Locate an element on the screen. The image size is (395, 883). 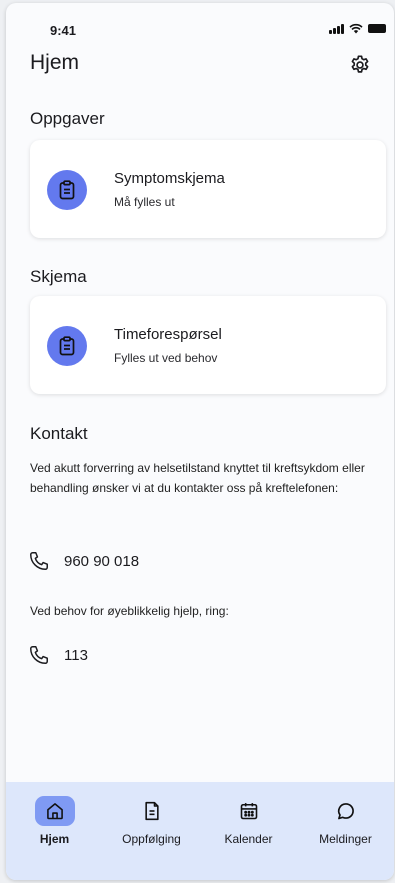
form-card-appointment-request: Timeforespørsel Fylles ut ved behov is located at coordinates (208, 345).